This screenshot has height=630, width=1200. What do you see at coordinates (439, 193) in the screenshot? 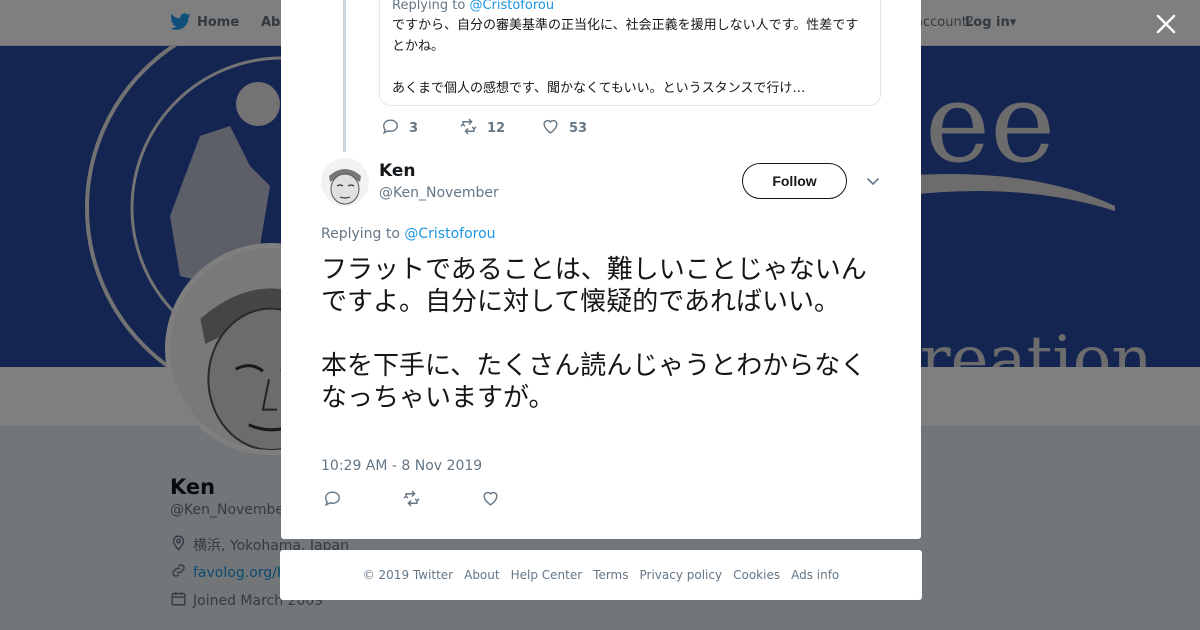
I see `tweet-author-handle: @Ken_November` at bounding box center [439, 193].